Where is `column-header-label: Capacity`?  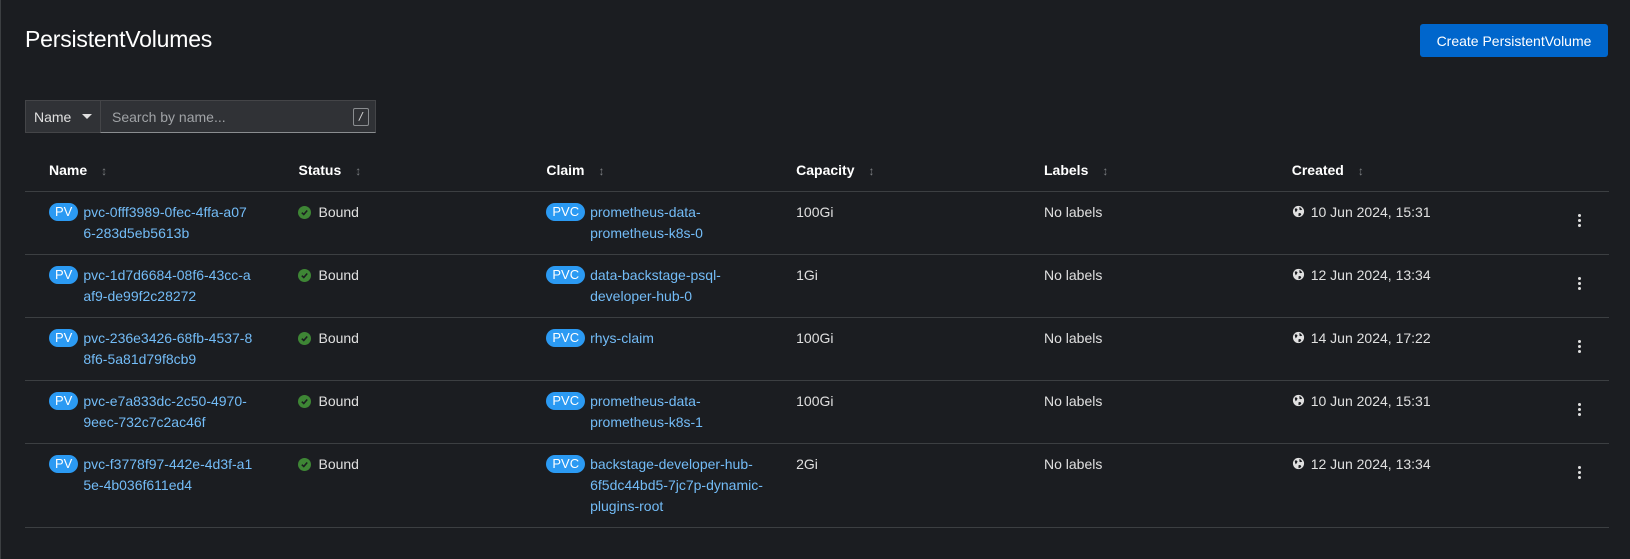 column-header-label: Capacity is located at coordinates (825, 170).